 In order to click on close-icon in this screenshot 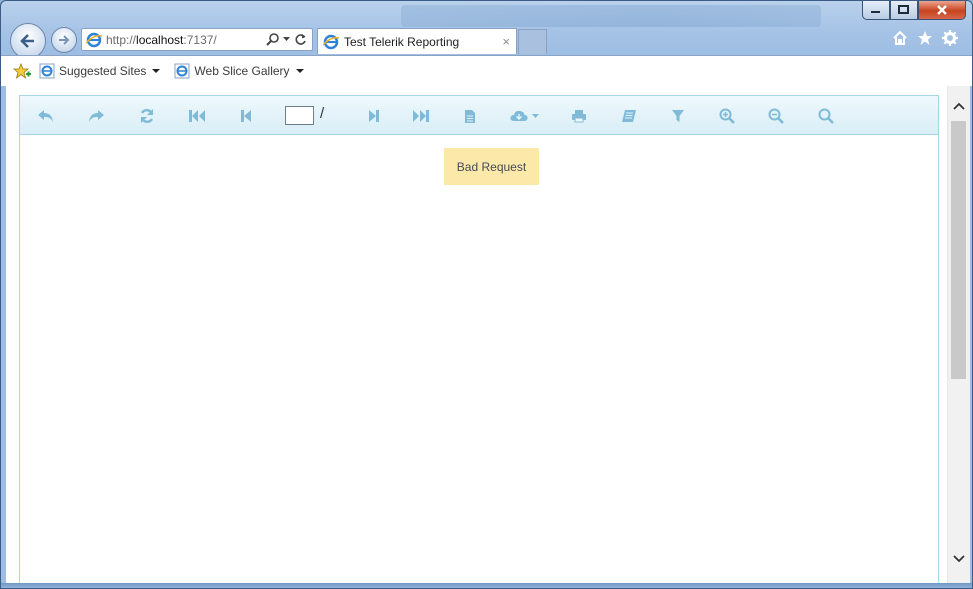, I will do `click(942, 10)`.